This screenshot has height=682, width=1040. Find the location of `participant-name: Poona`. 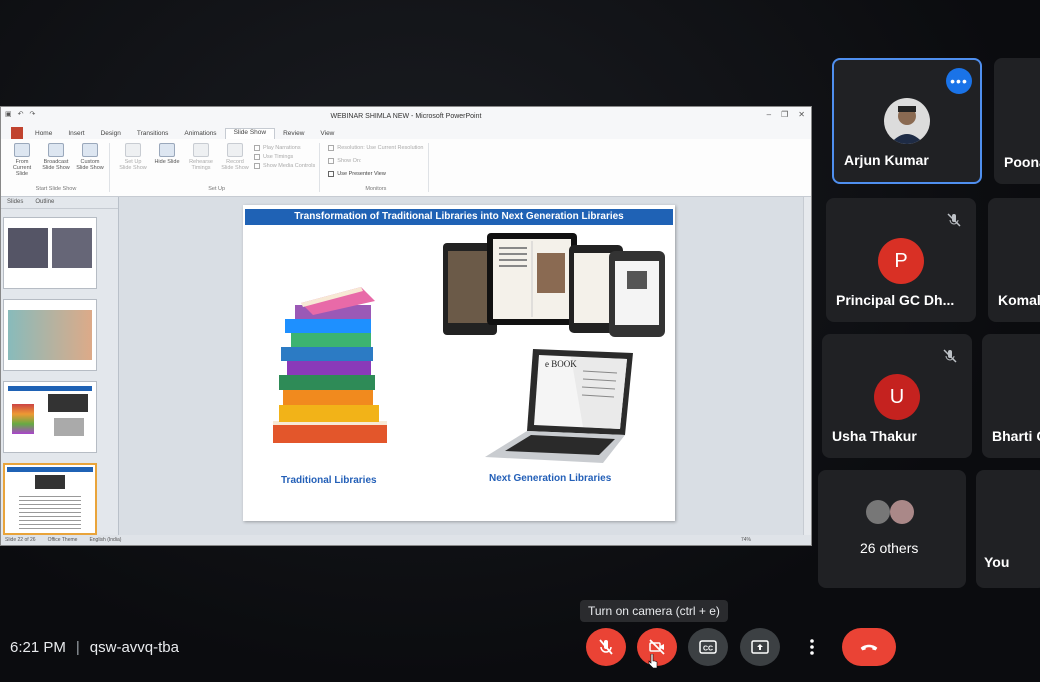

participant-name: Poona is located at coordinates (1022, 162).